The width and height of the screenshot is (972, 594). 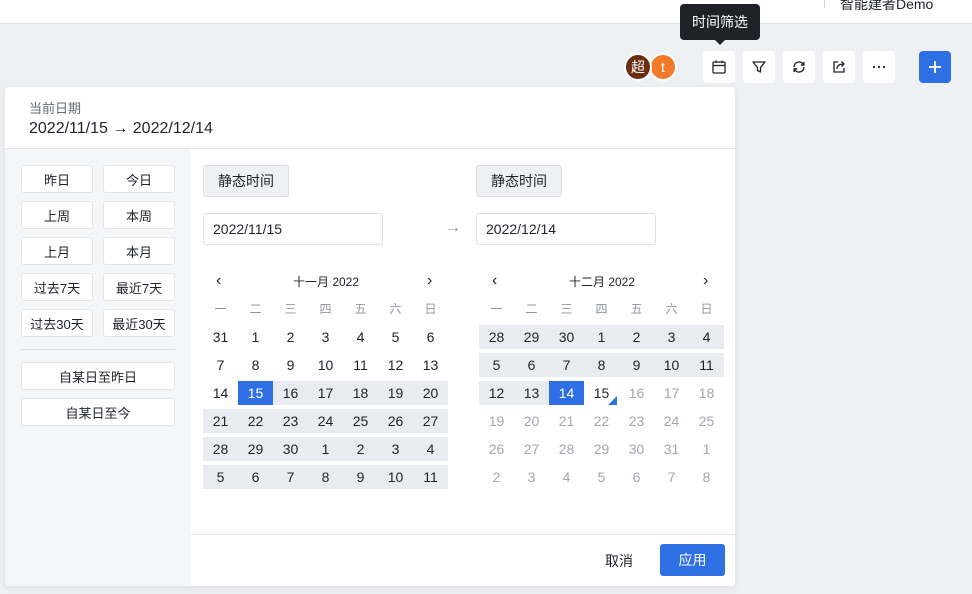 I want to click on filter-button, so click(x=759, y=67).